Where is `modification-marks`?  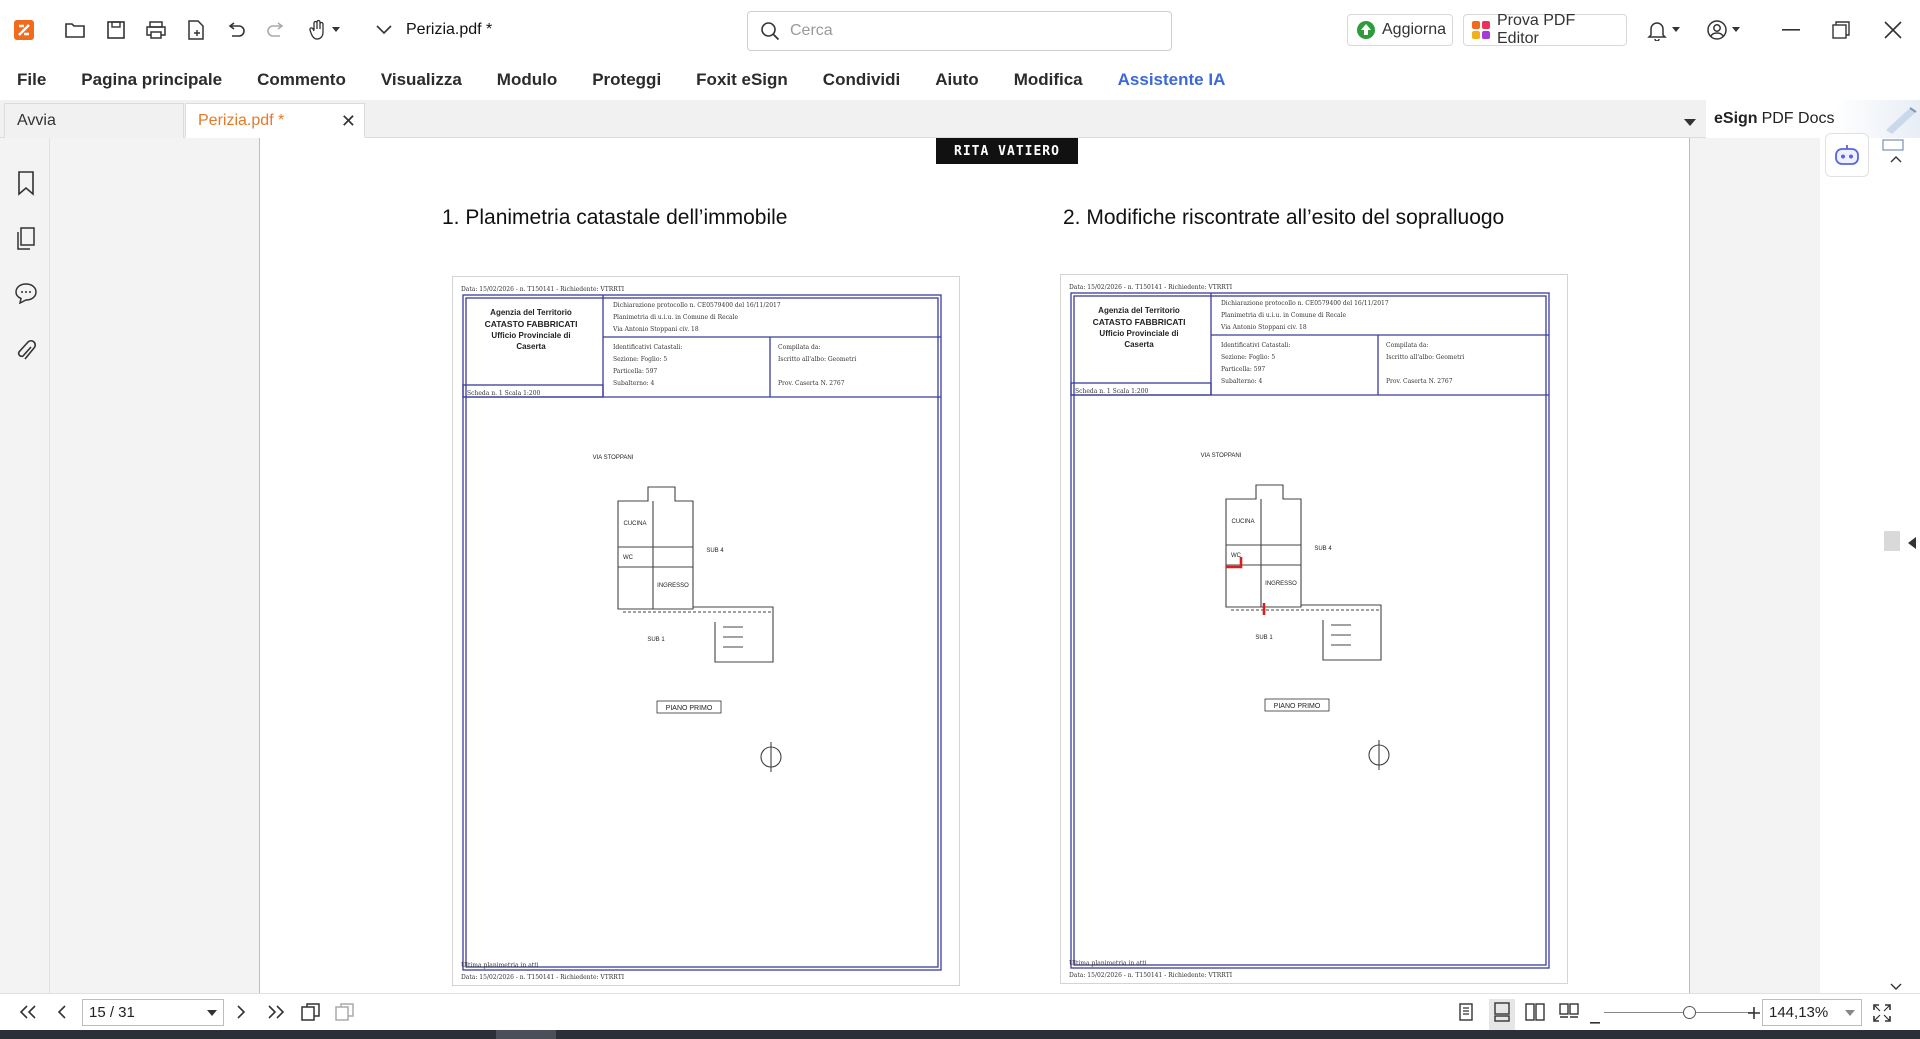 modification-marks is located at coordinates (1246, 586).